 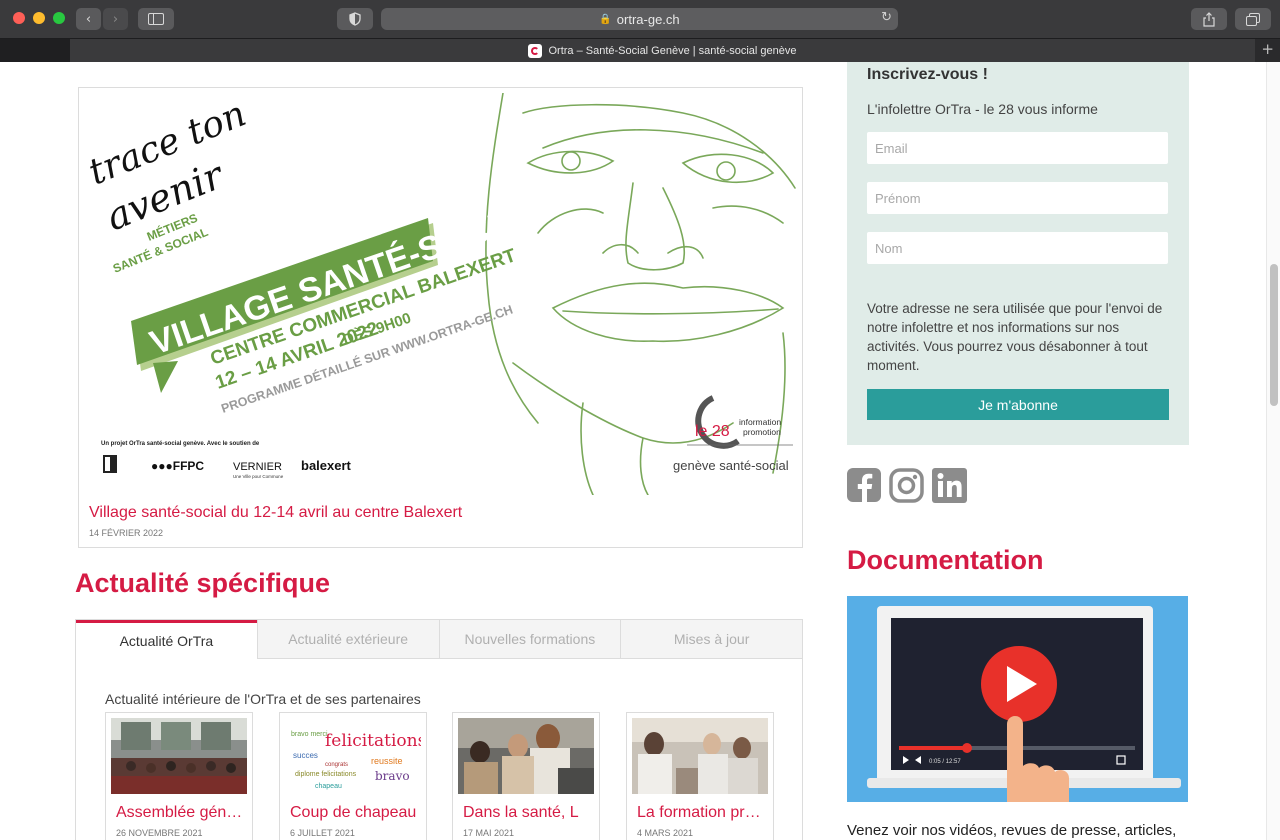 What do you see at coordinates (336, 765) in the screenshot?
I see `svg-text: congrats` at bounding box center [336, 765].